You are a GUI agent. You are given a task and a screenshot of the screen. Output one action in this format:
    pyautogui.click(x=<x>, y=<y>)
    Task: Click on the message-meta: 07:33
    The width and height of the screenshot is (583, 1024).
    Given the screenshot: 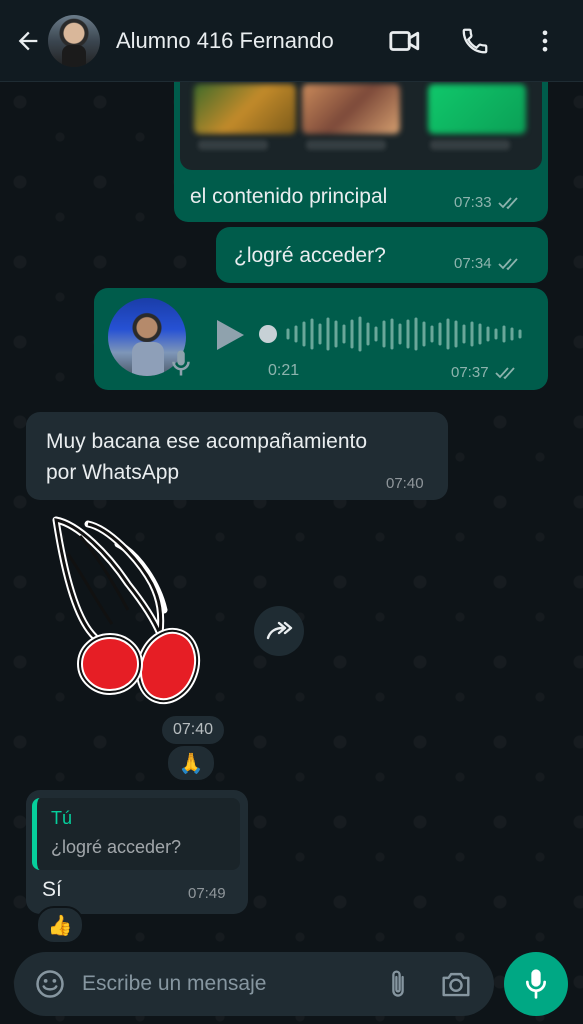 What is the action you would take?
    pyautogui.click(x=488, y=202)
    